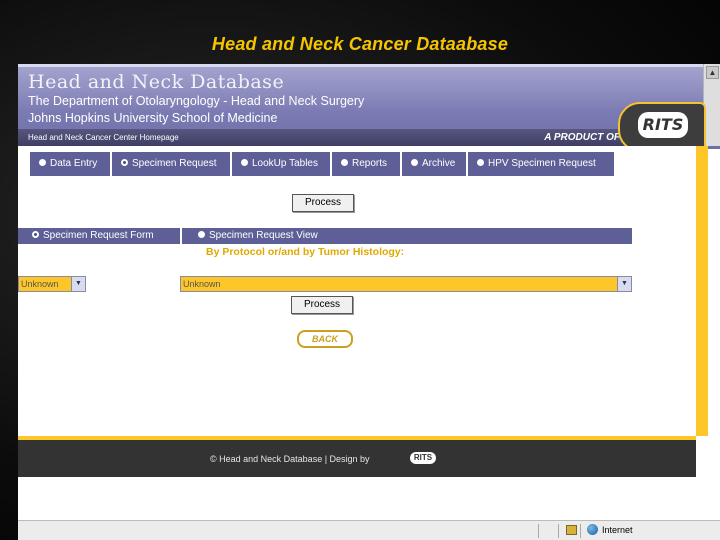 The image size is (720, 540). I want to click on tab-label: Specimen Request, so click(174, 163).